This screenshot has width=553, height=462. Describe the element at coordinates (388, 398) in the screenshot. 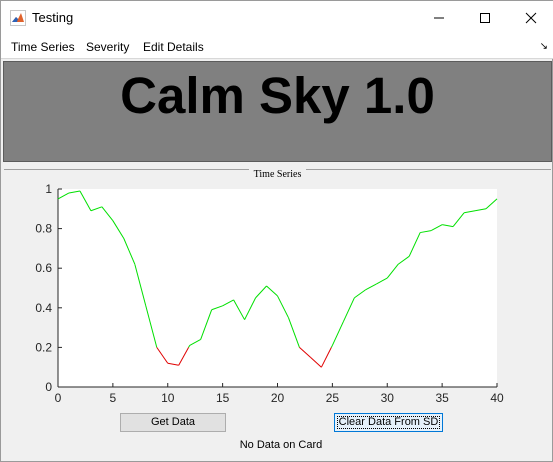

I see `x-tick-label: 30` at that location.